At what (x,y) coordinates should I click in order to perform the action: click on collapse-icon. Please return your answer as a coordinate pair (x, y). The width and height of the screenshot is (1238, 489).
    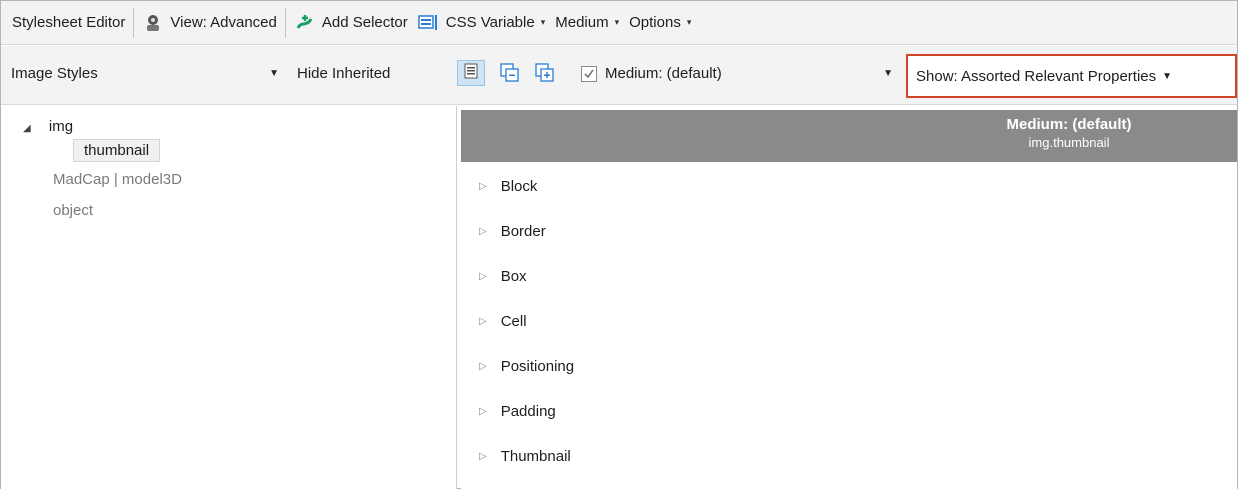
    Looking at the image, I should click on (510, 75).